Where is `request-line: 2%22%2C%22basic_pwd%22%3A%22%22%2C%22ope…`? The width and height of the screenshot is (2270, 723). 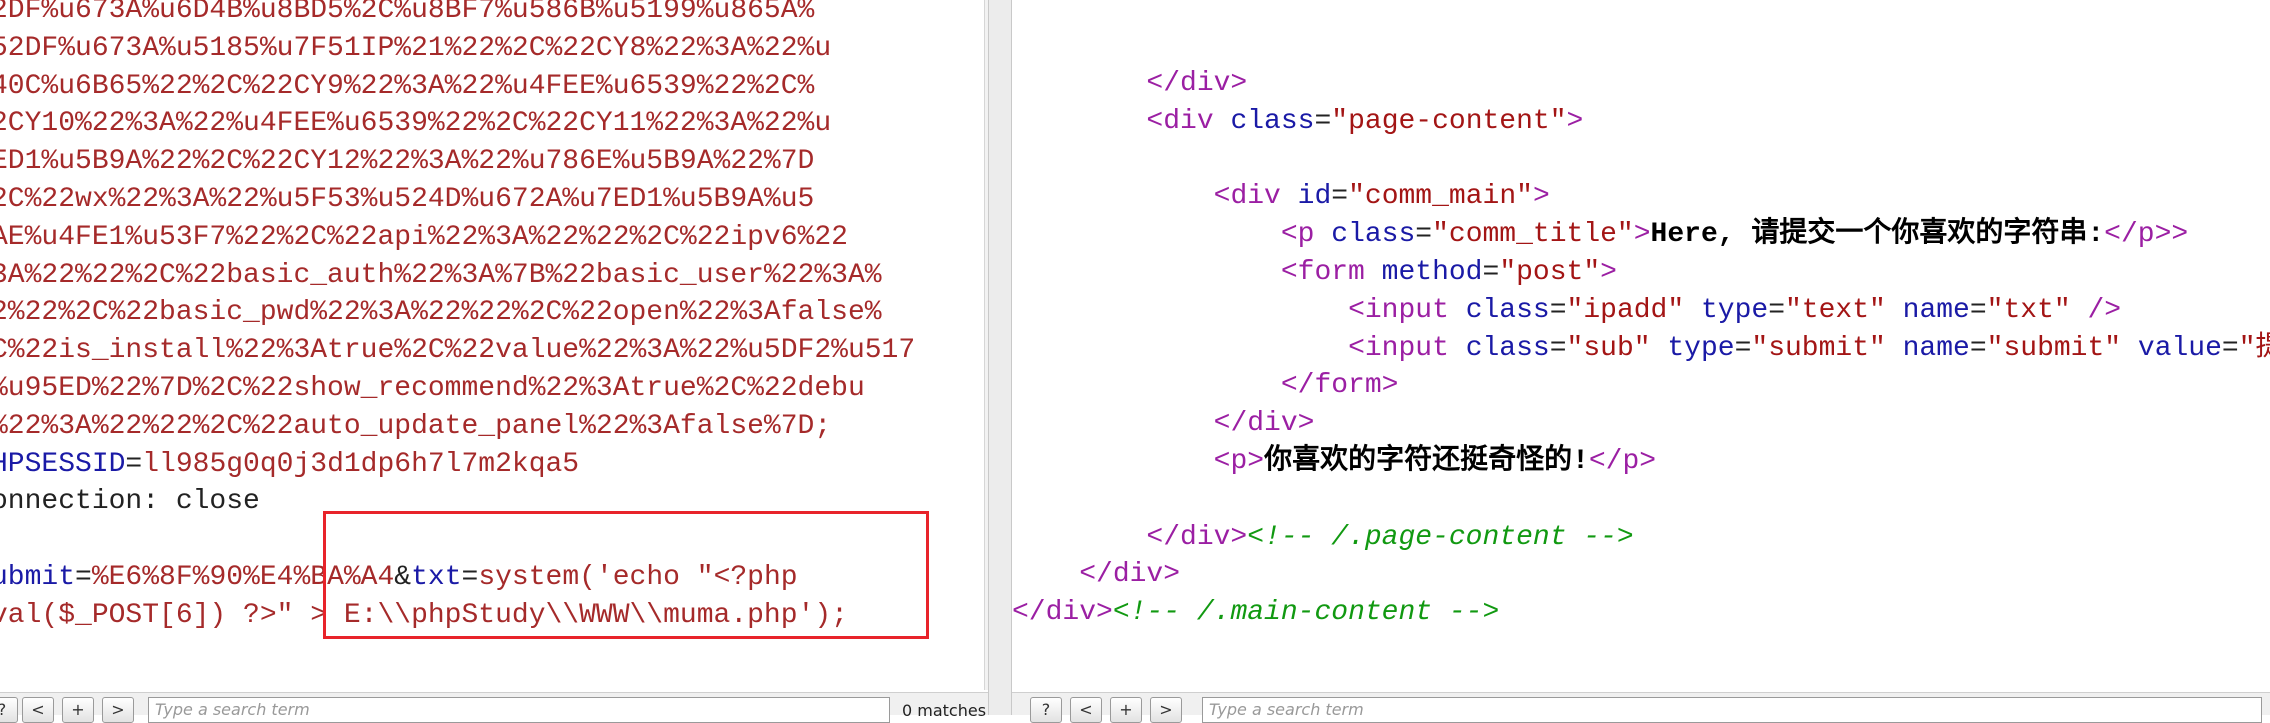 request-line: 2%22%2C%22basic_pwd%22%3A%22%22%2C%22ope… is located at coordinates (441, 313).